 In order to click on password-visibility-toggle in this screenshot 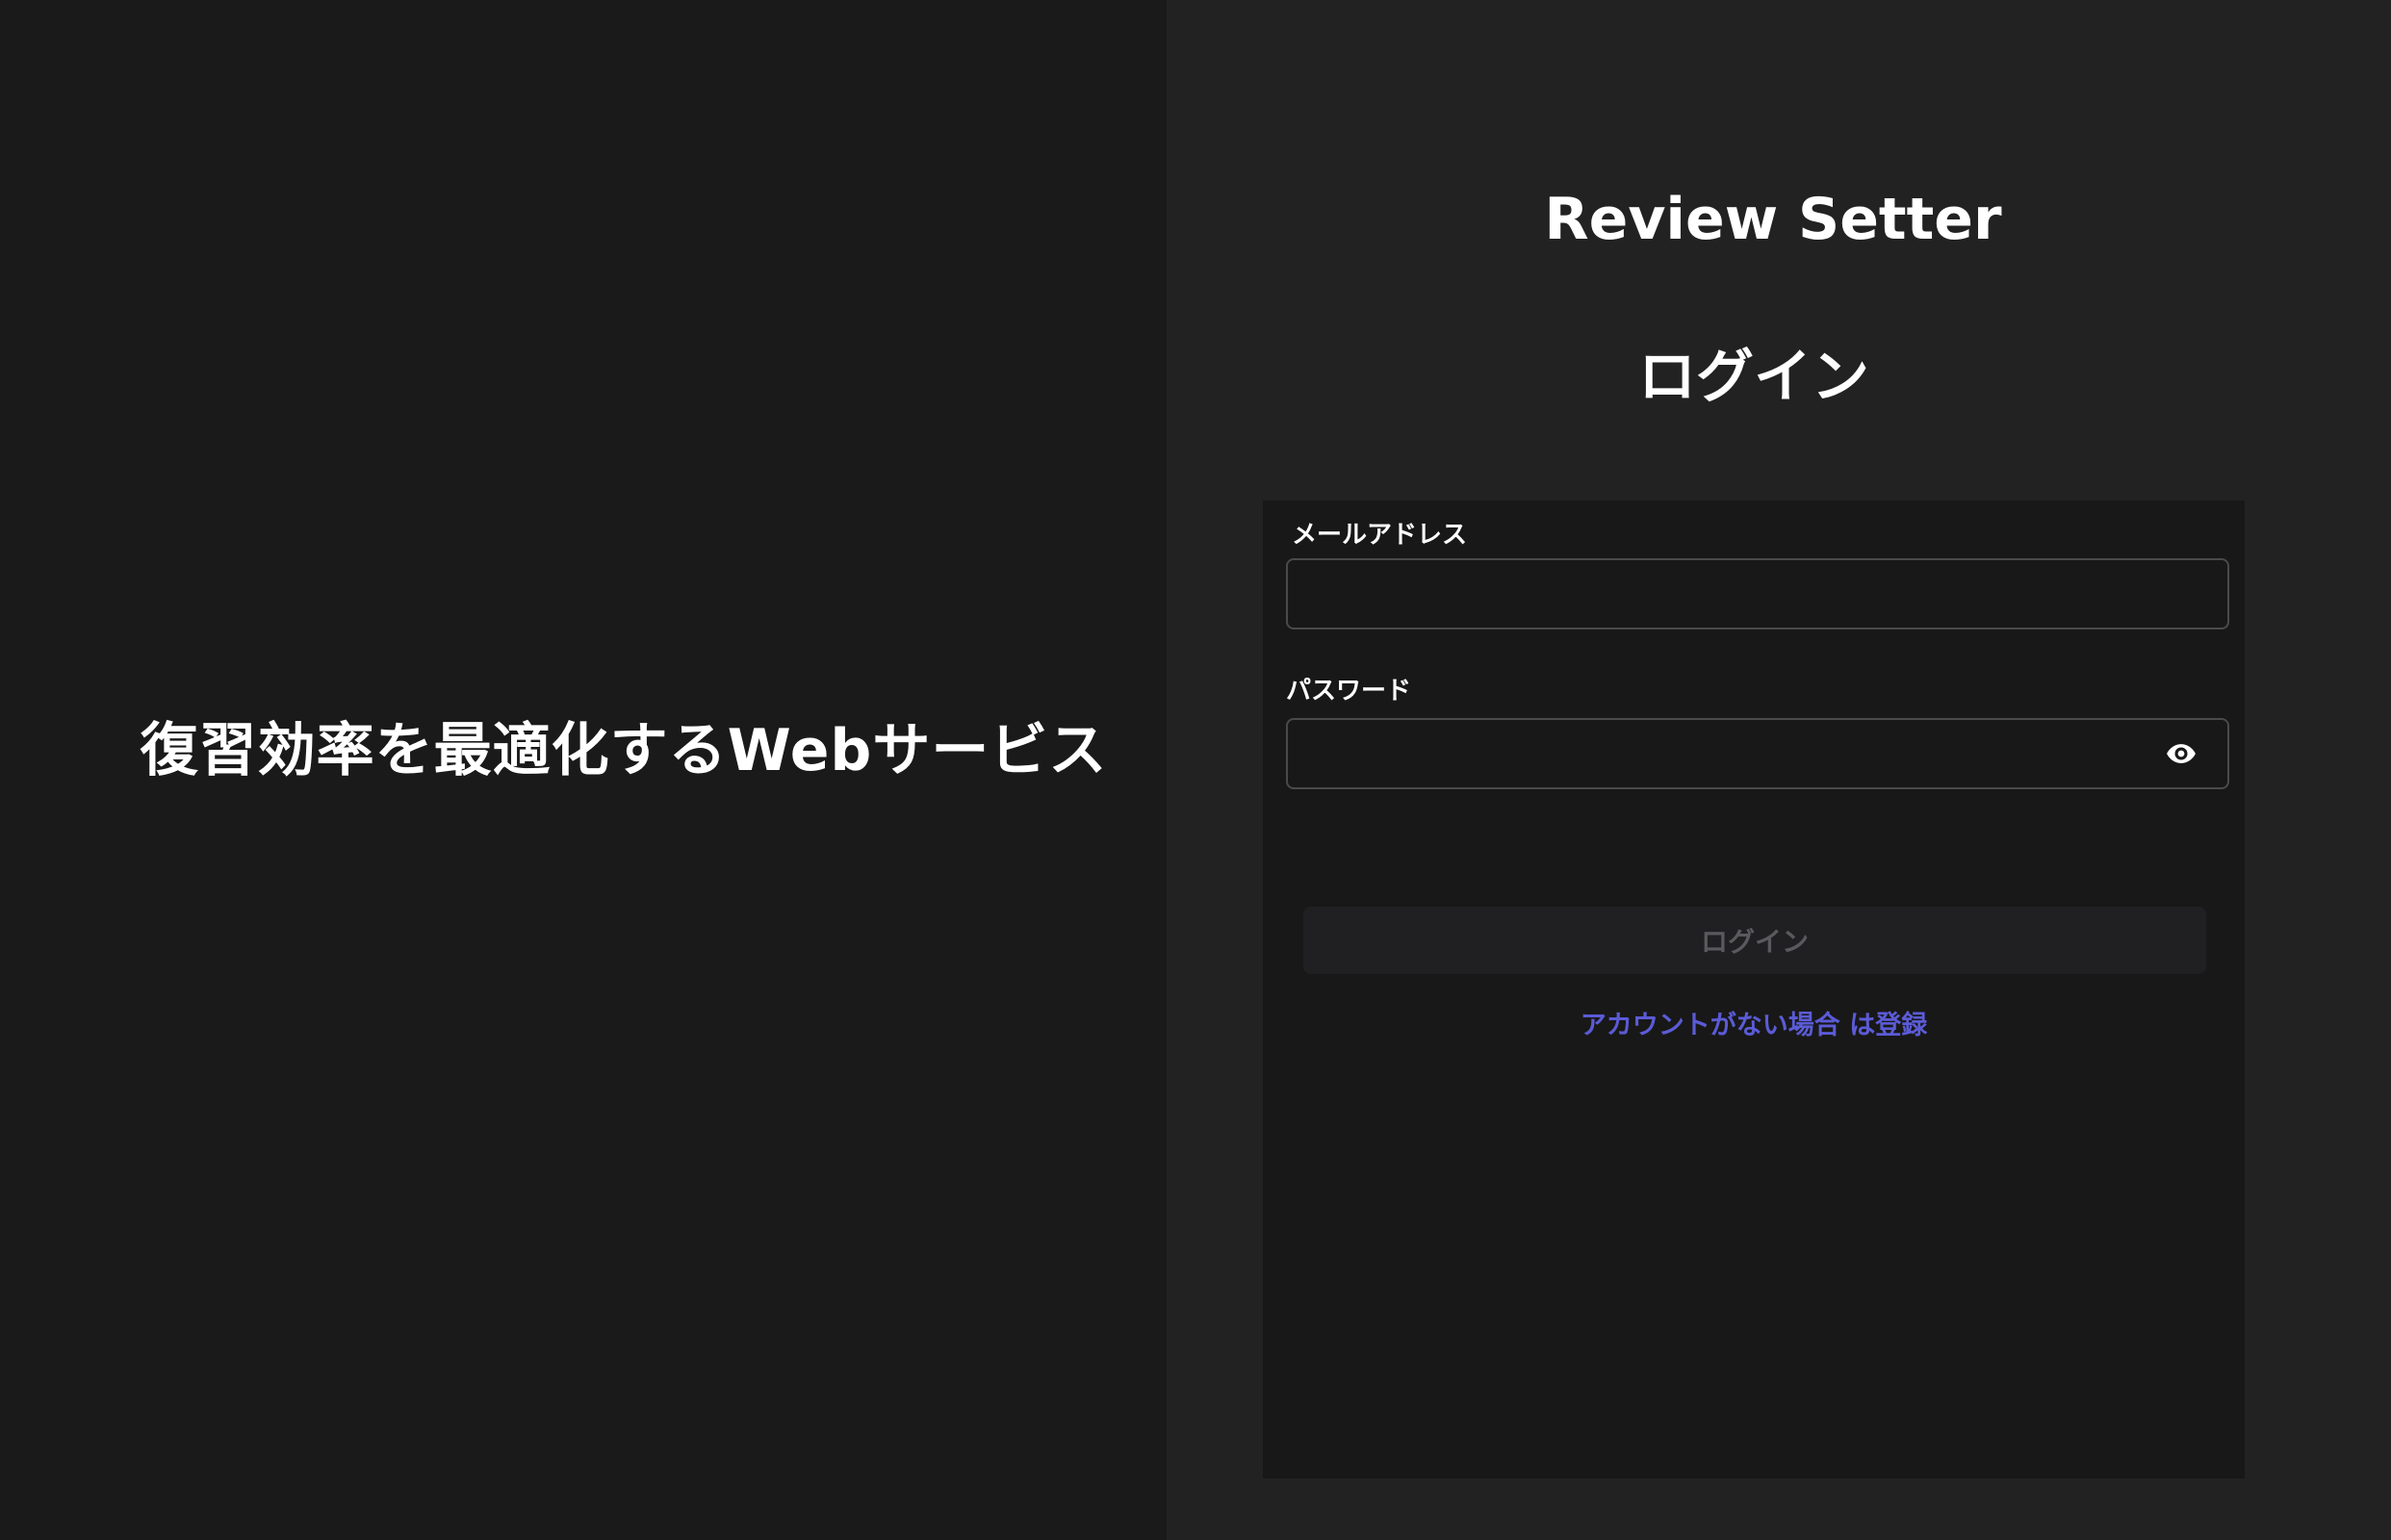, I will do `click(2181, 753)`.